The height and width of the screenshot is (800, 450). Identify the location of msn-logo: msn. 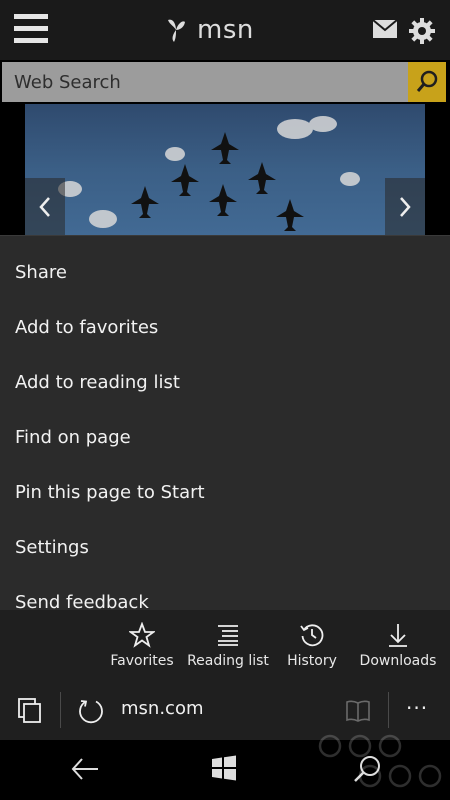
(209, 30).